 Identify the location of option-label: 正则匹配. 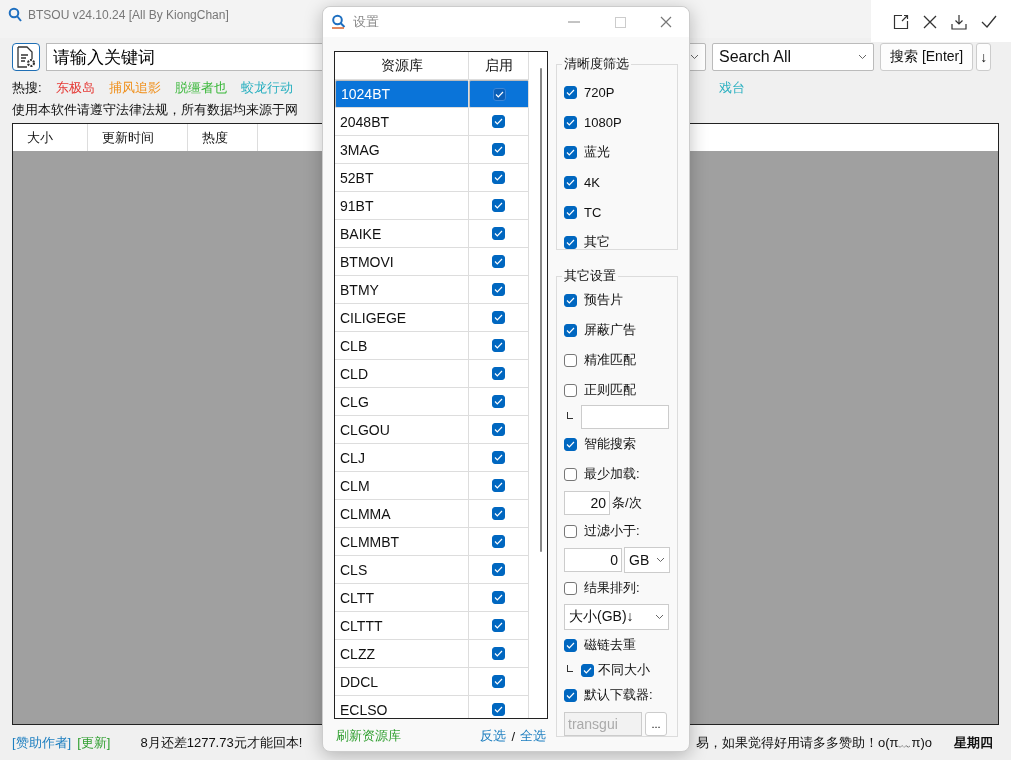
(610, 390).